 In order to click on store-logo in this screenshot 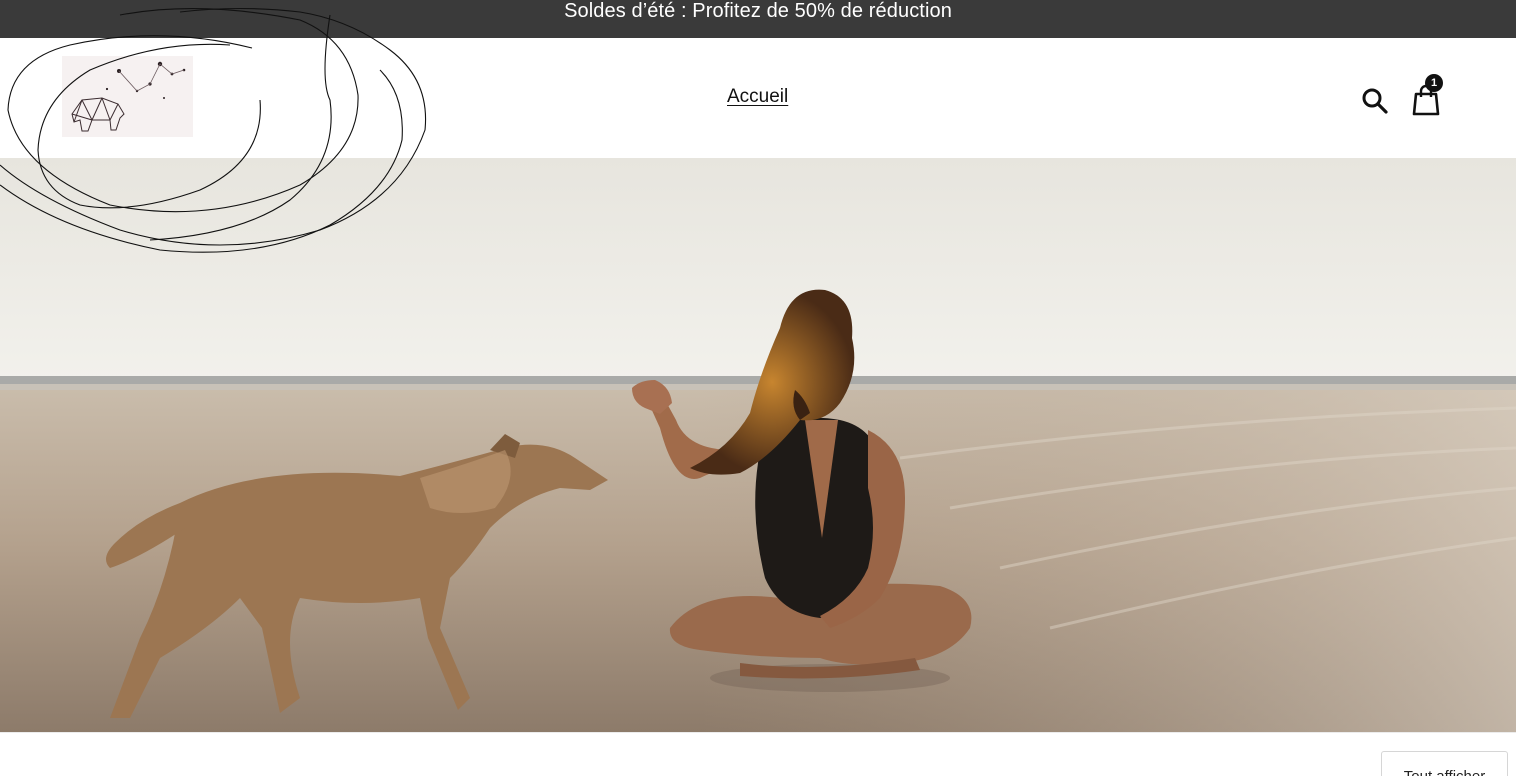, I will do `click(127, 96)`.